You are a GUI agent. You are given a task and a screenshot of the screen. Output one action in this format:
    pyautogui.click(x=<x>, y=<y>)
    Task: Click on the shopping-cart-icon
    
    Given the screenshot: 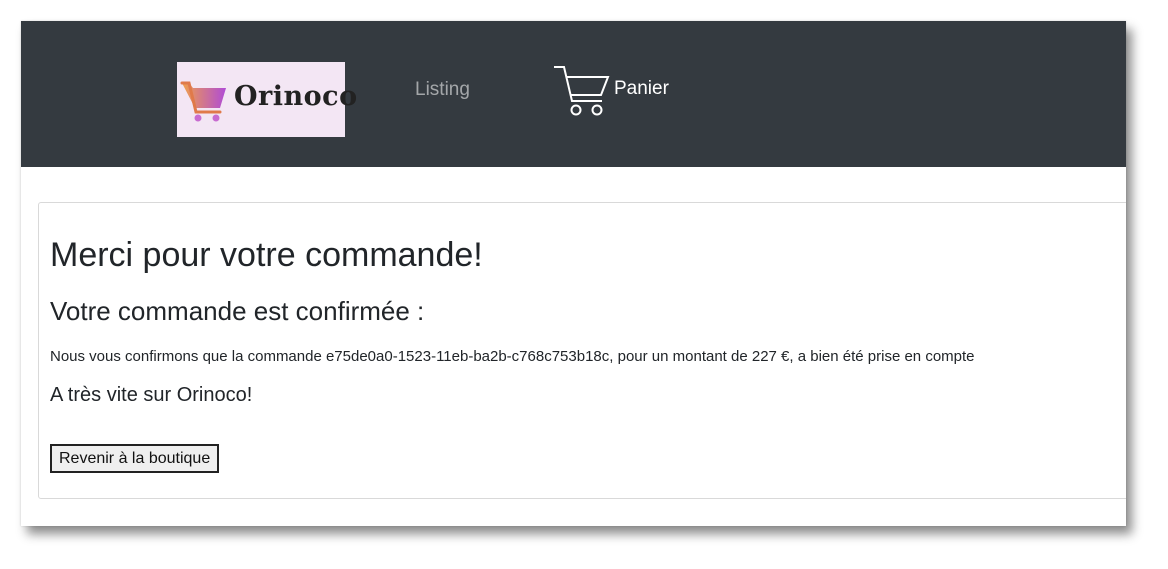 What is the action you would take?
    pyautogui.click(x=203, y=101)
    